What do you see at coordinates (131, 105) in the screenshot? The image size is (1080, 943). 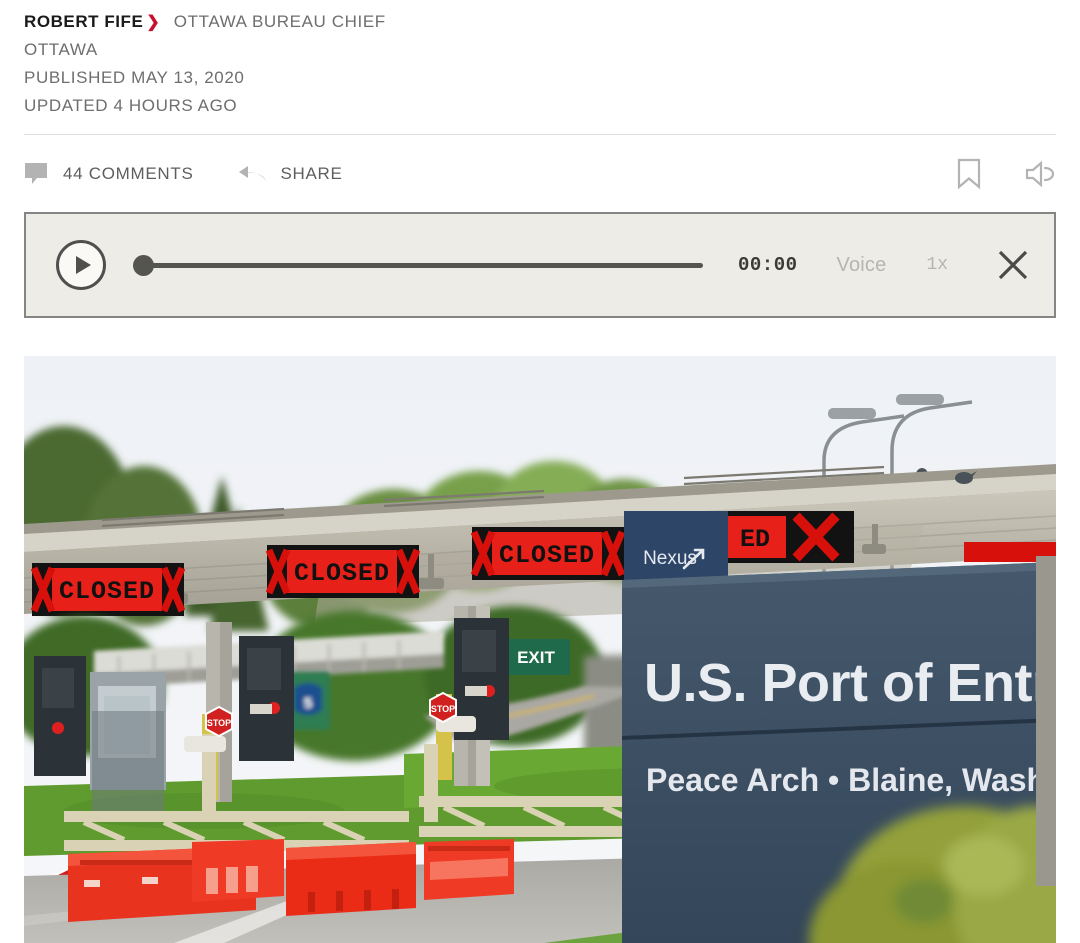 I see `byline-updated-date: UPDATED 4 HOURS AGO` at bounding box center [131, 105].